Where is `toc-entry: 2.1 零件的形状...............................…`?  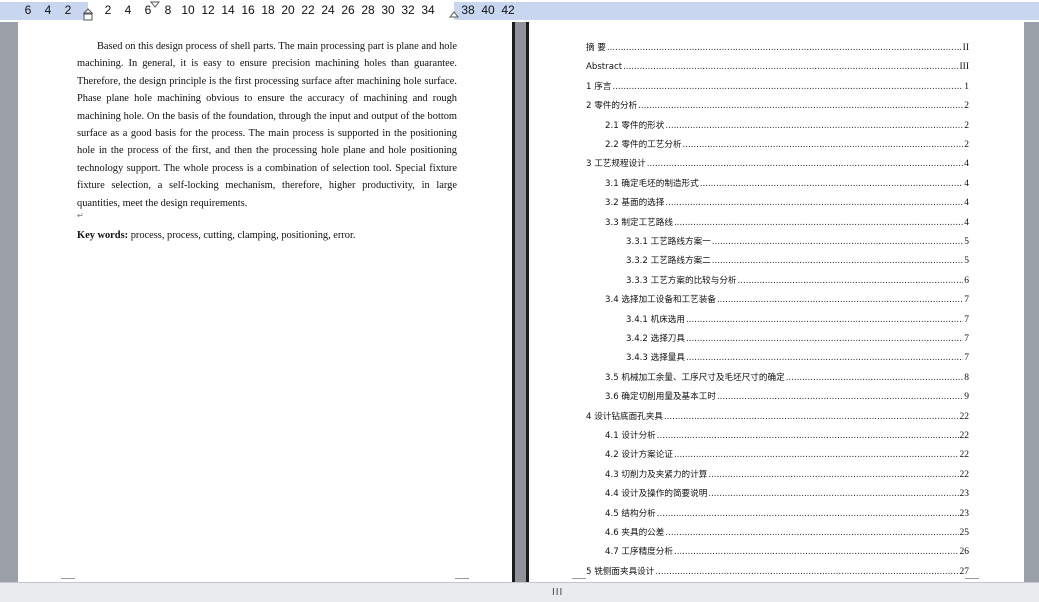 toc-entry: 2.1 零件的形状...............................… is located at coordinates (787, 124).